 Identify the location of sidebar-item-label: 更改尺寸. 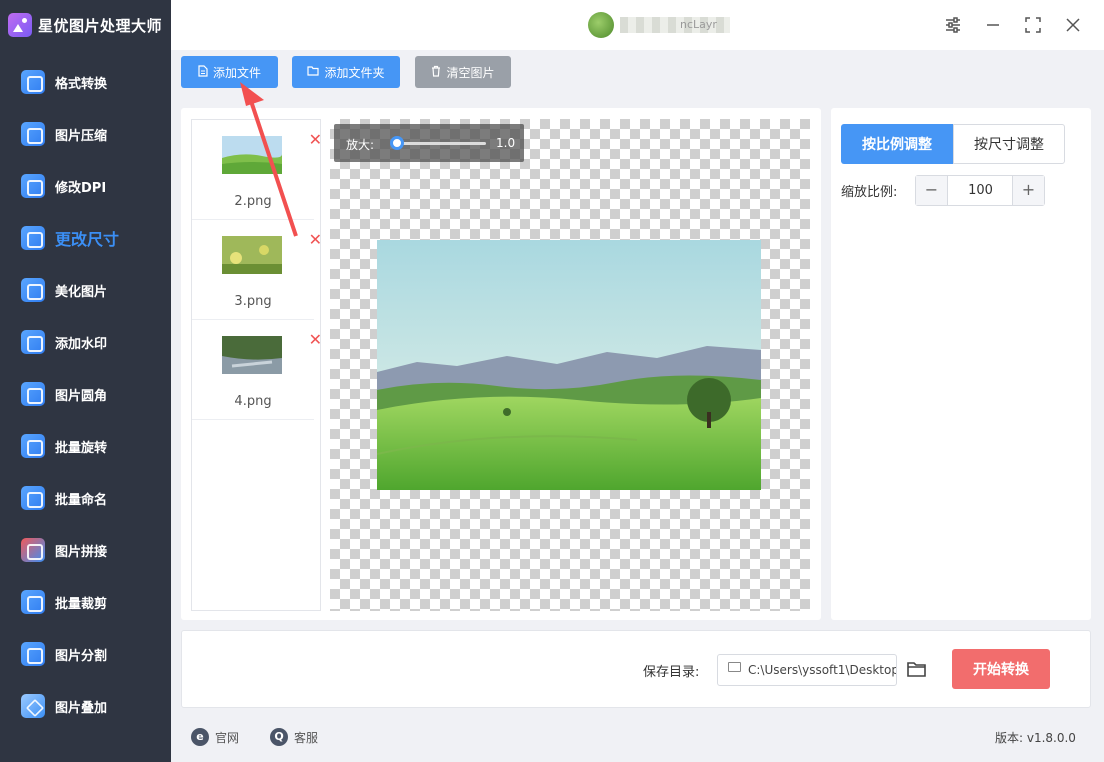
(87, 239).